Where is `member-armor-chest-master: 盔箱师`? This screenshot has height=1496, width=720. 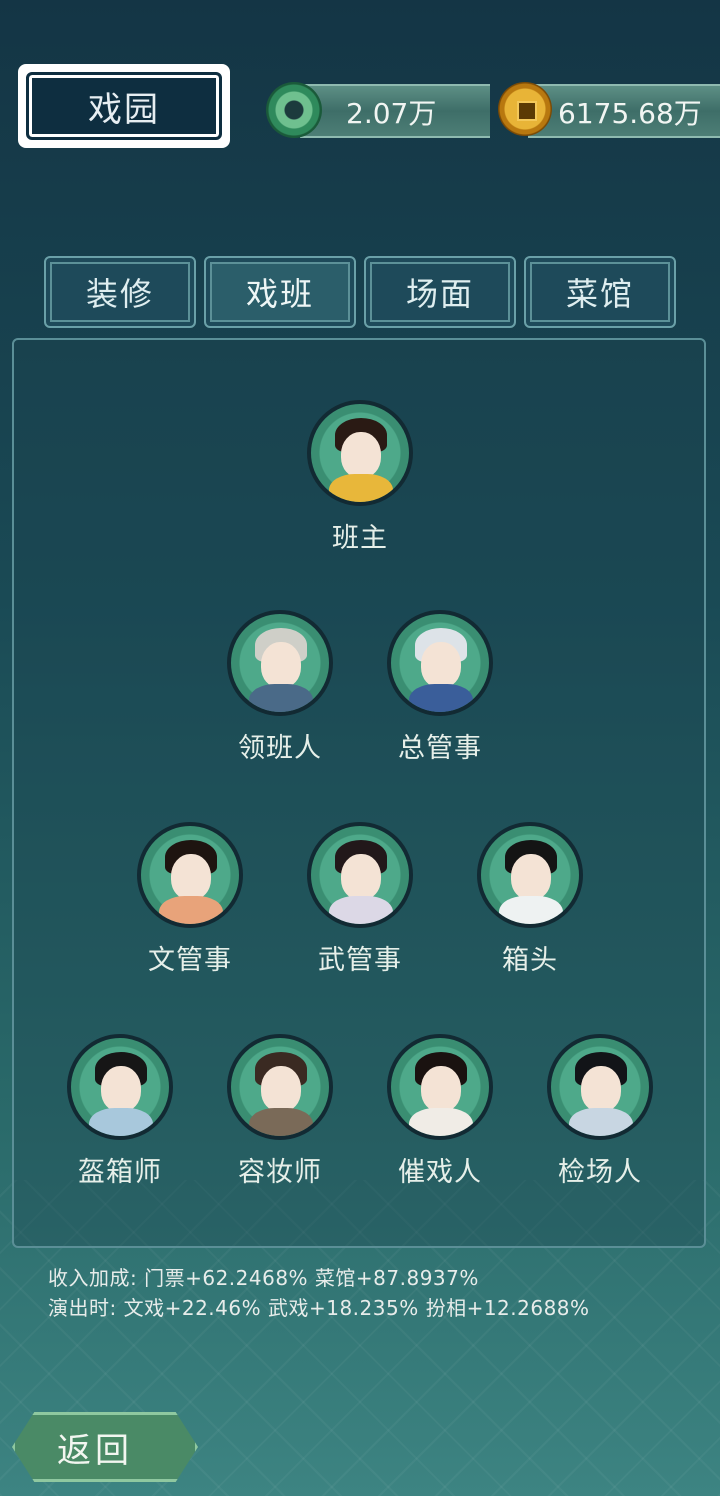
member-armor-chest-master: 盔箱师 is located at coordinates (120, 1111).